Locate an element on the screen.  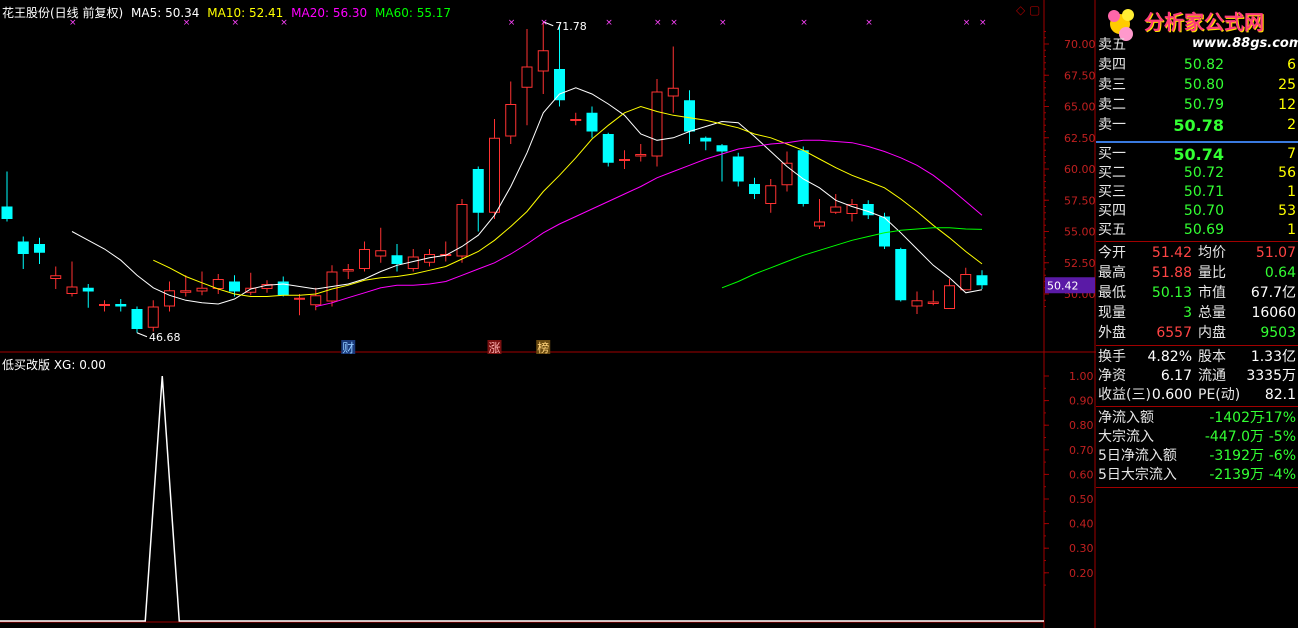
stat-label: 量比 is located at coordinates (1212, 273).